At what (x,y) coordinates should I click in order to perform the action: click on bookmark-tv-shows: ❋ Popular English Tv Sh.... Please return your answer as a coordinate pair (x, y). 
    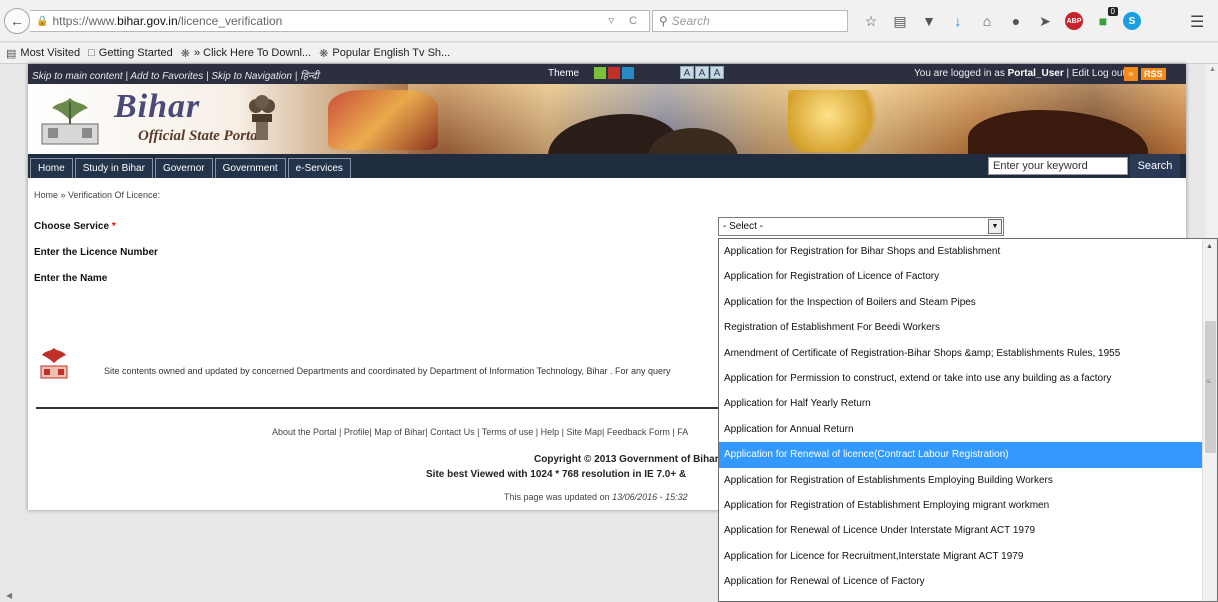
    Looking at the image, I should click on (384, 53).